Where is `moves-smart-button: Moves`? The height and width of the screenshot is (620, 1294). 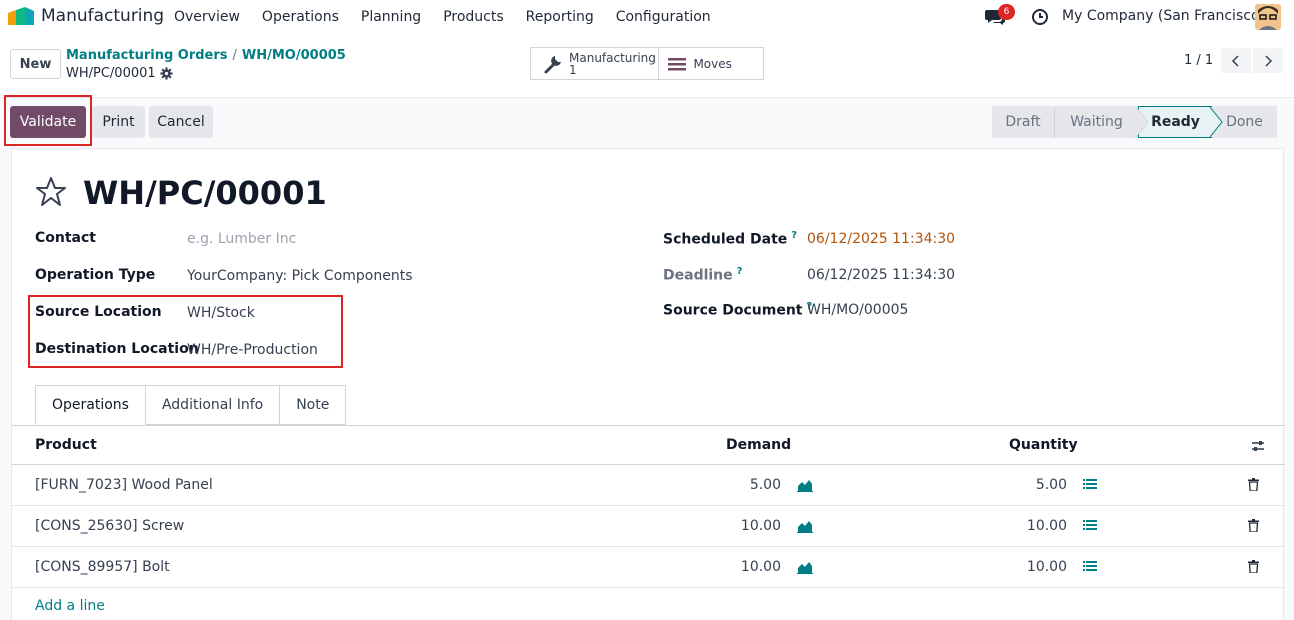 moves-smart-button: Moves is located at coordinates (711, 63).